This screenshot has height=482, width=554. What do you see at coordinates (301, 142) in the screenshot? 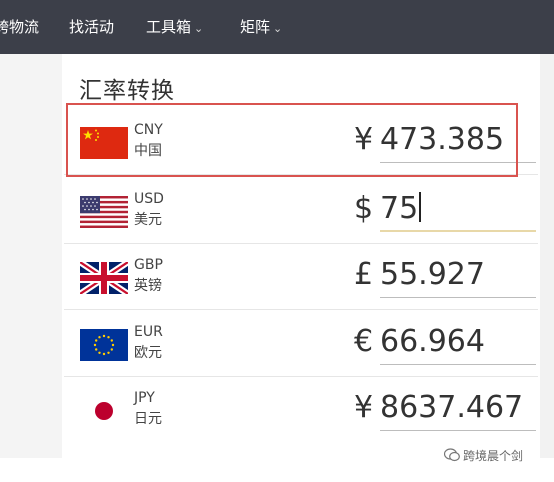
I see `currency-row-cny: CNY 中国 ¥ 473.385` at bounding box center [301, 142].